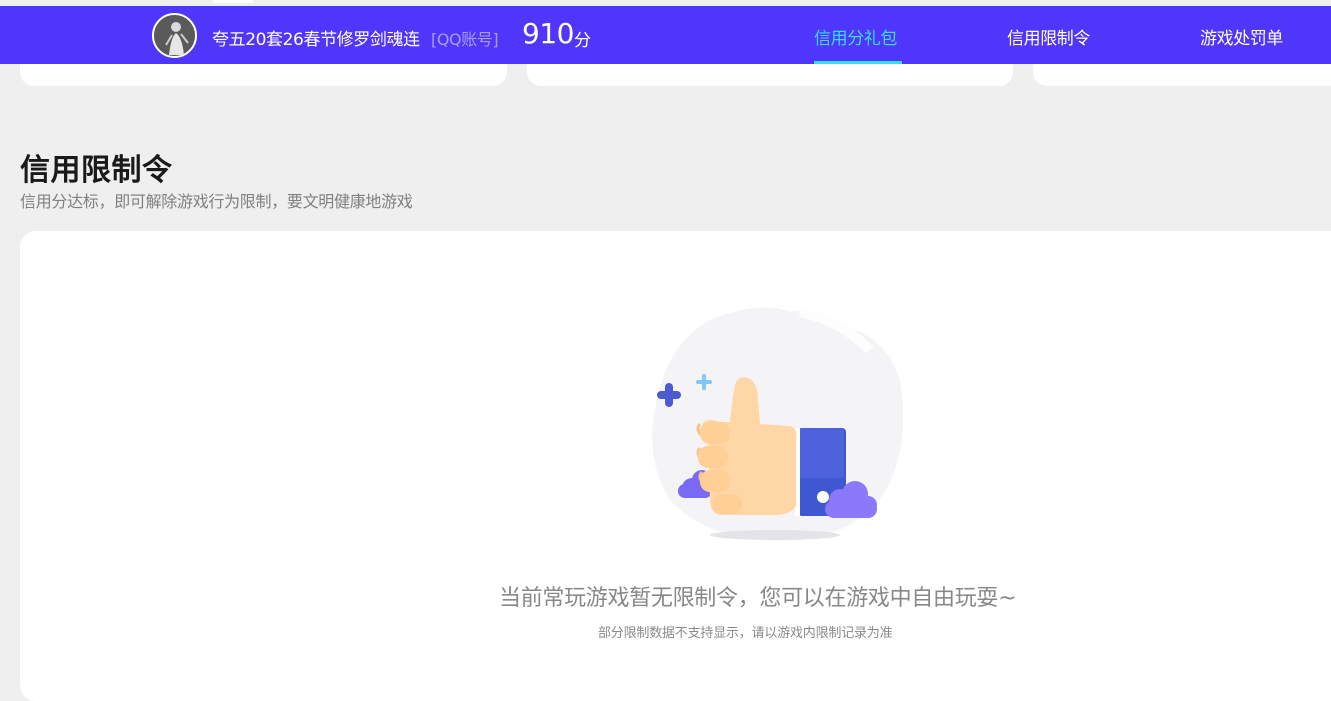  Describe the element at coordinates (233, 1) in the screenshot. I see `top-strip-tab` at that location.